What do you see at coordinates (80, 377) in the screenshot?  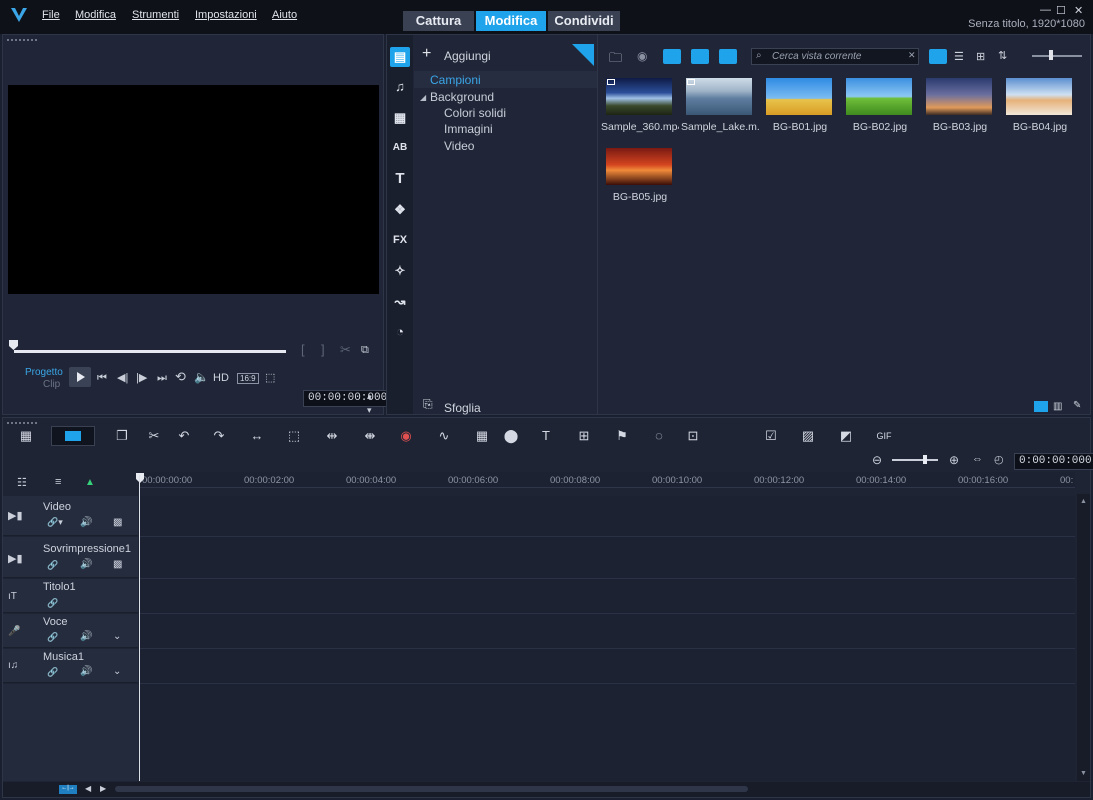 I see `play-button` at bounding box center [80, 377].